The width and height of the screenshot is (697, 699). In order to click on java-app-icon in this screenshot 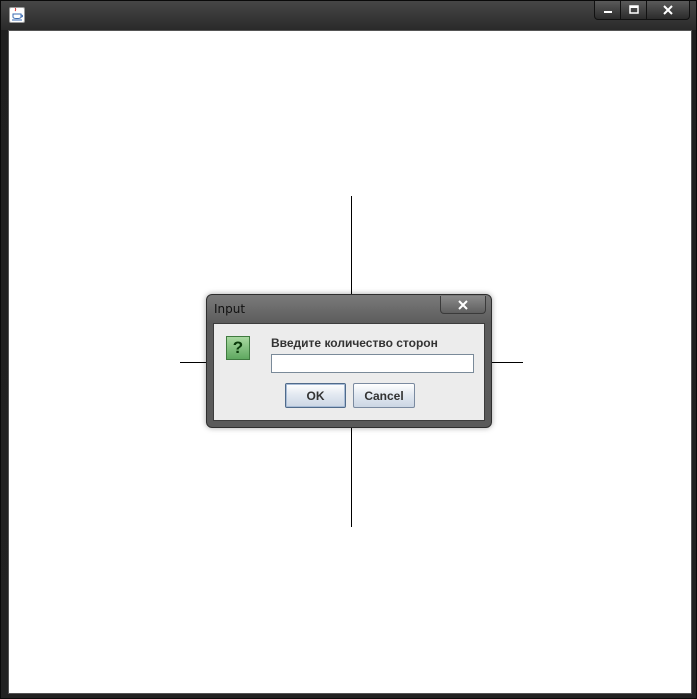, I will do `click(17, 15)`.